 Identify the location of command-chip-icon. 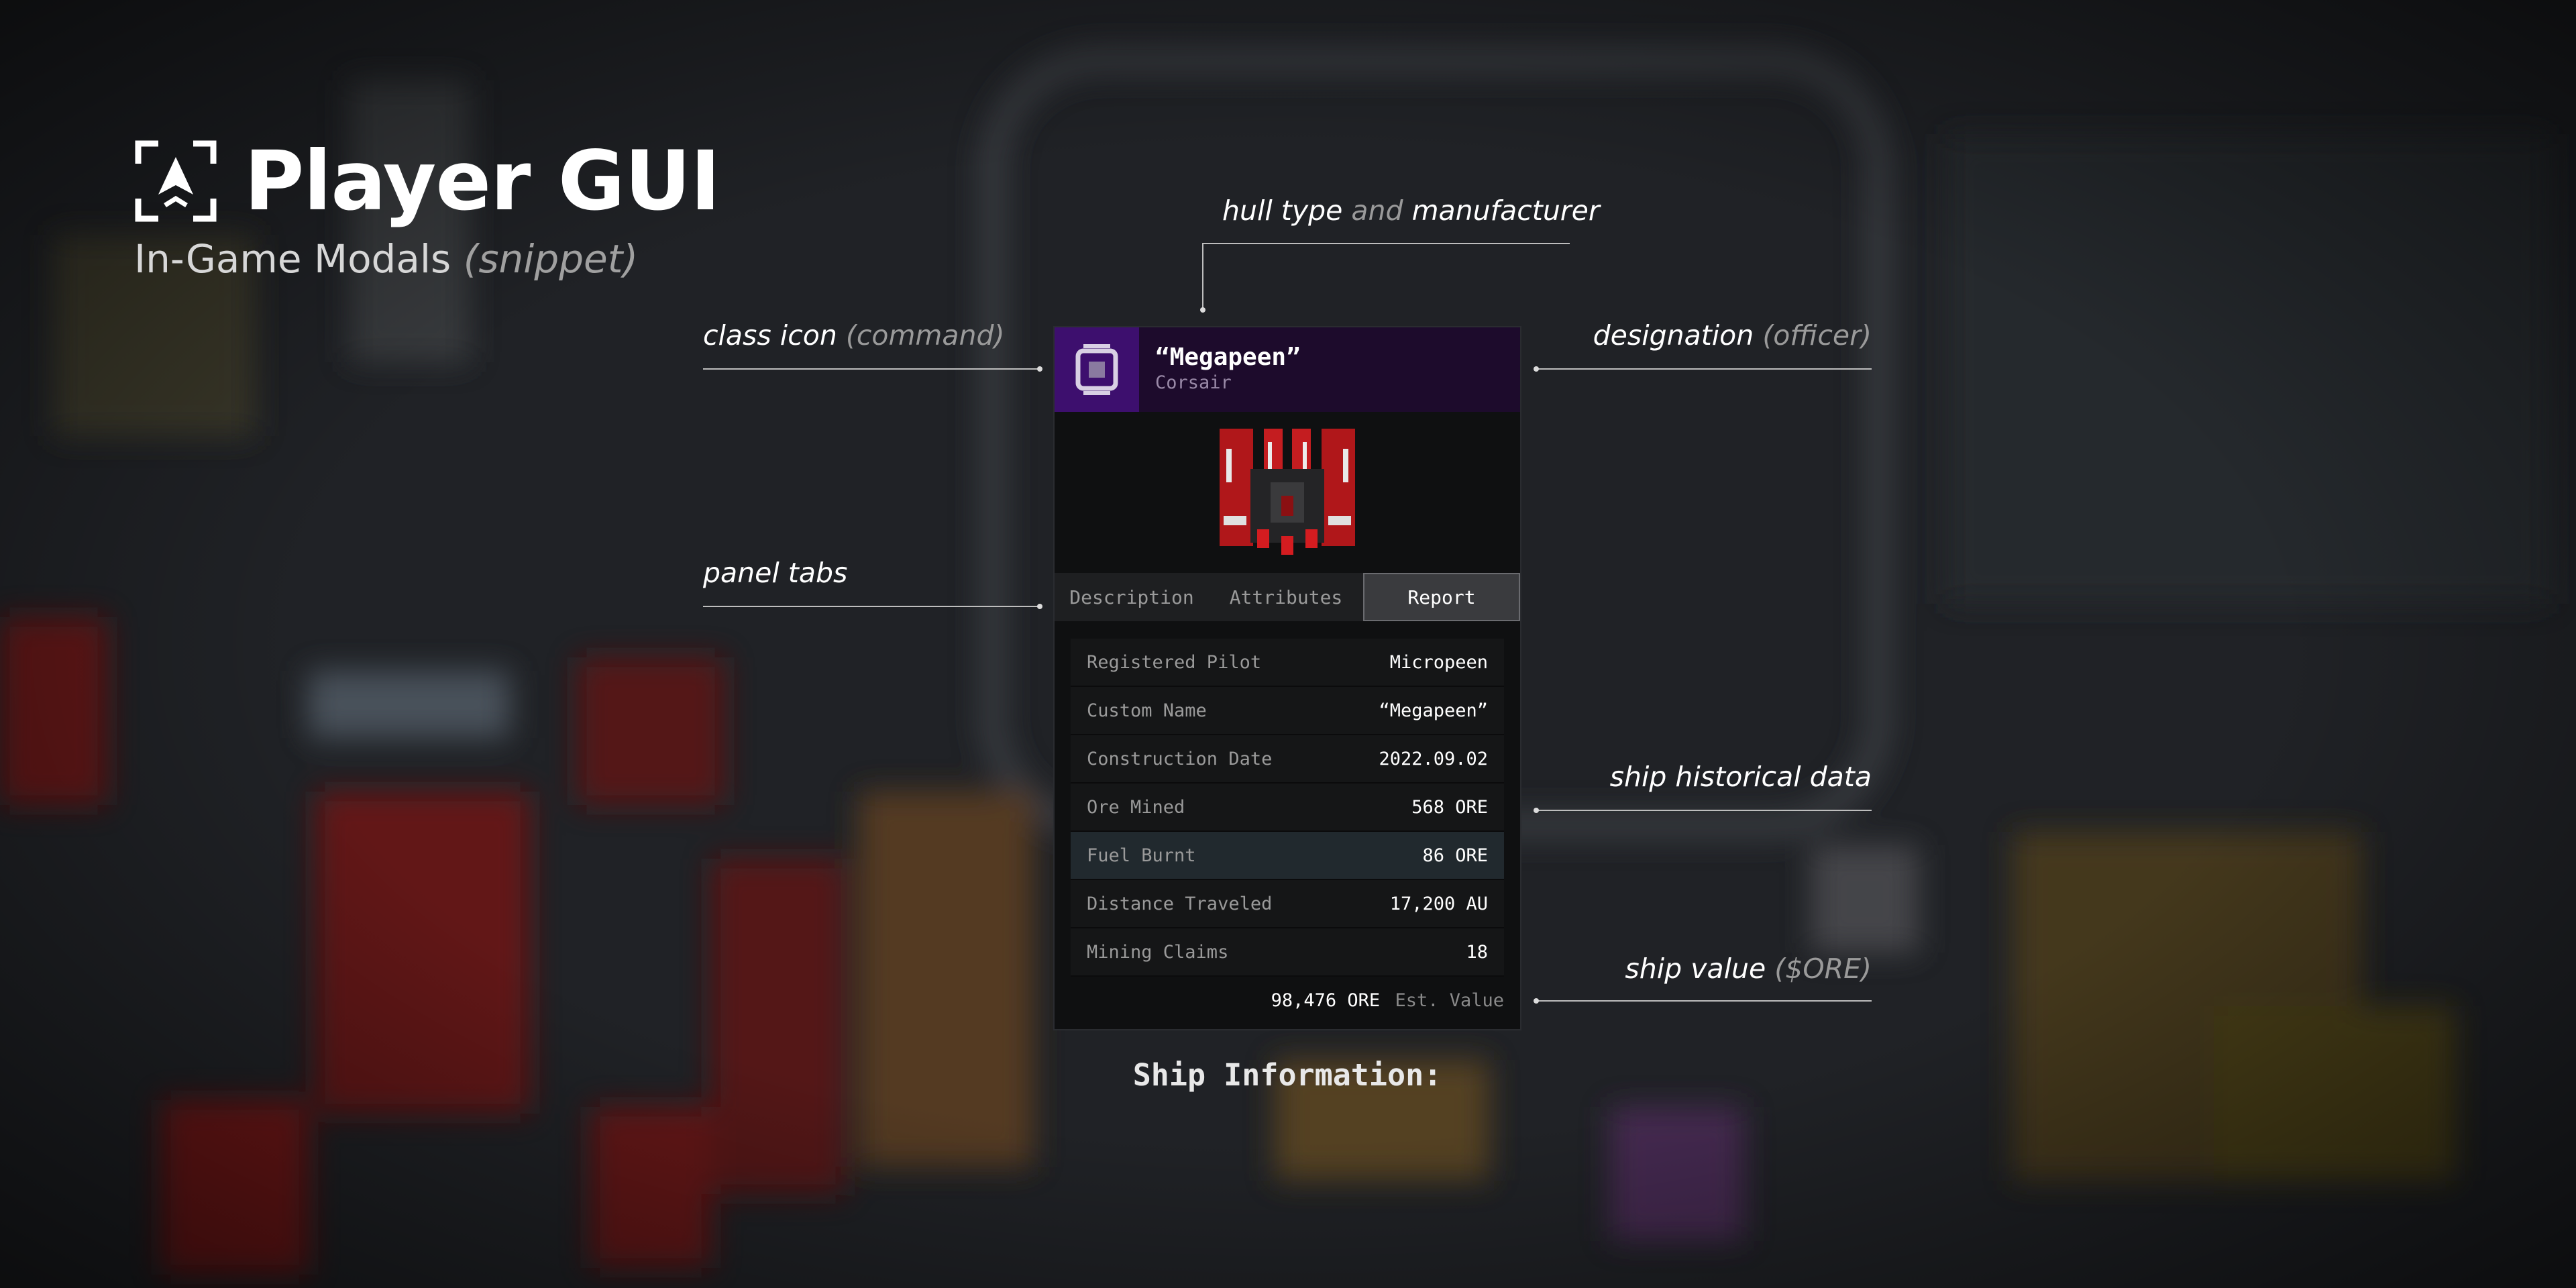
(1096, 369).